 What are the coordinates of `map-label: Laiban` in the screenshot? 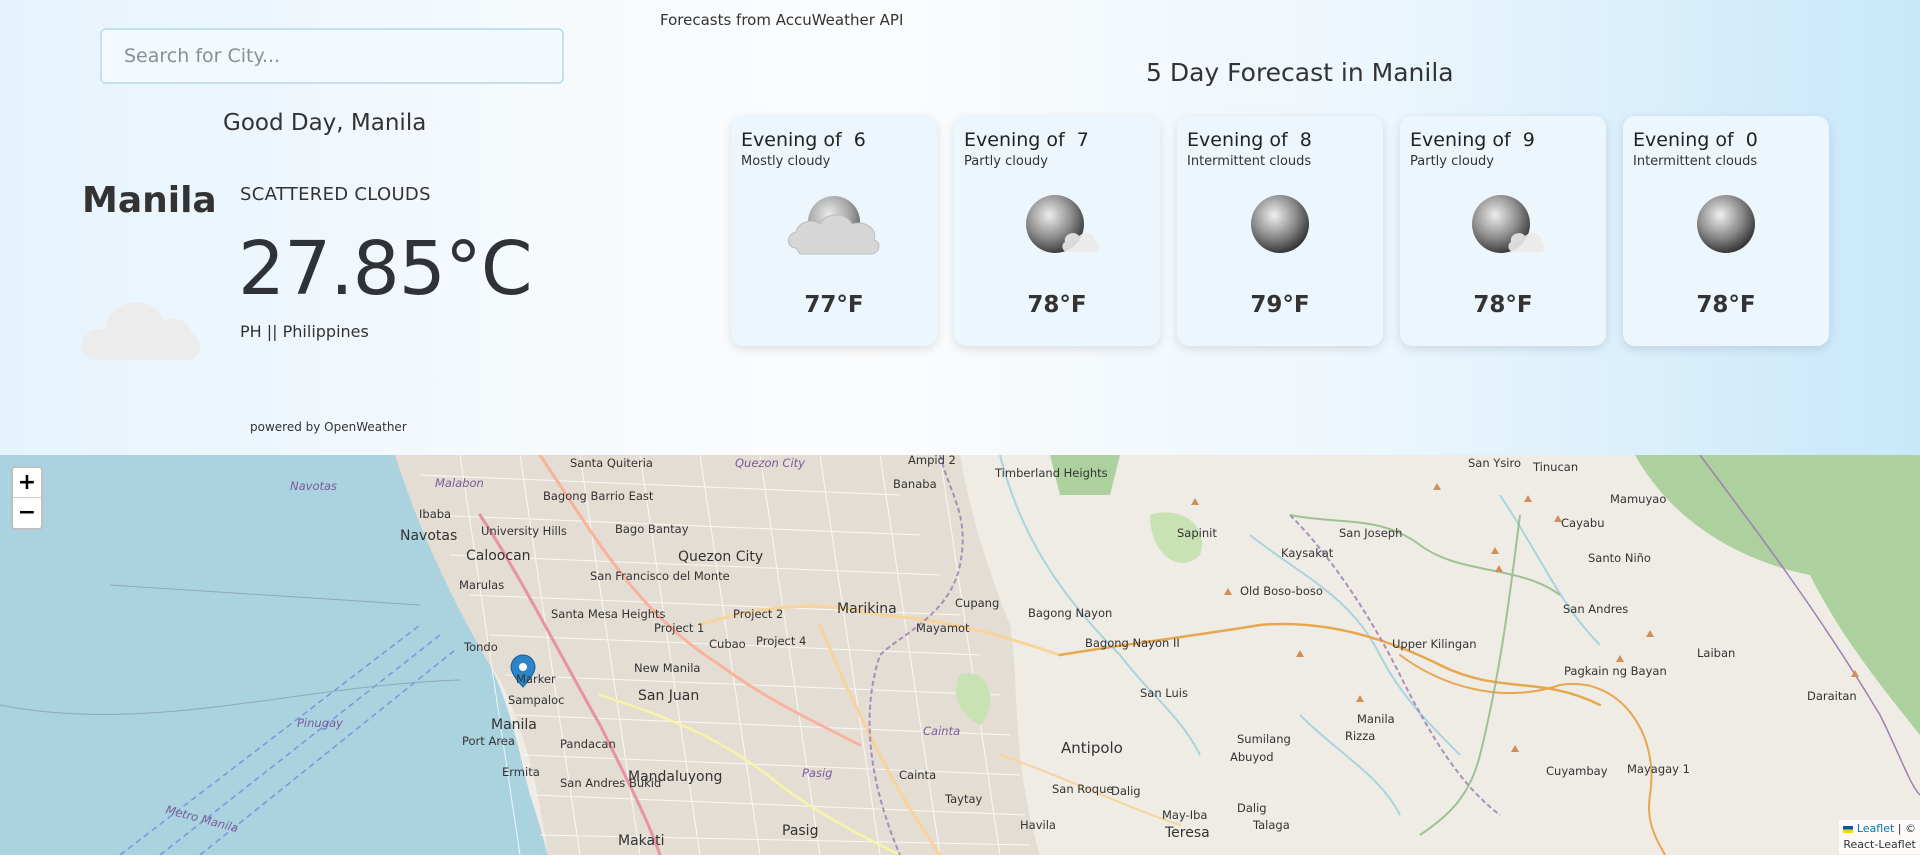 It's located at (1716, 653).